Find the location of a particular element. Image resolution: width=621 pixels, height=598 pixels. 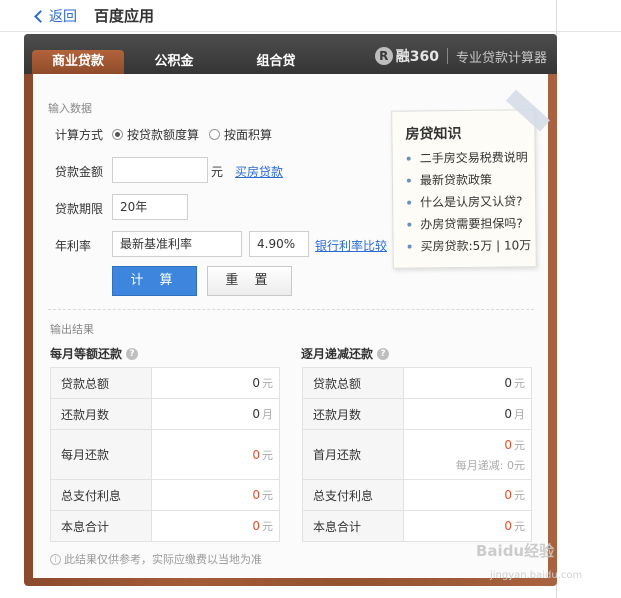

input-section-title: 输入数据 is located at coordinates (70, 108).